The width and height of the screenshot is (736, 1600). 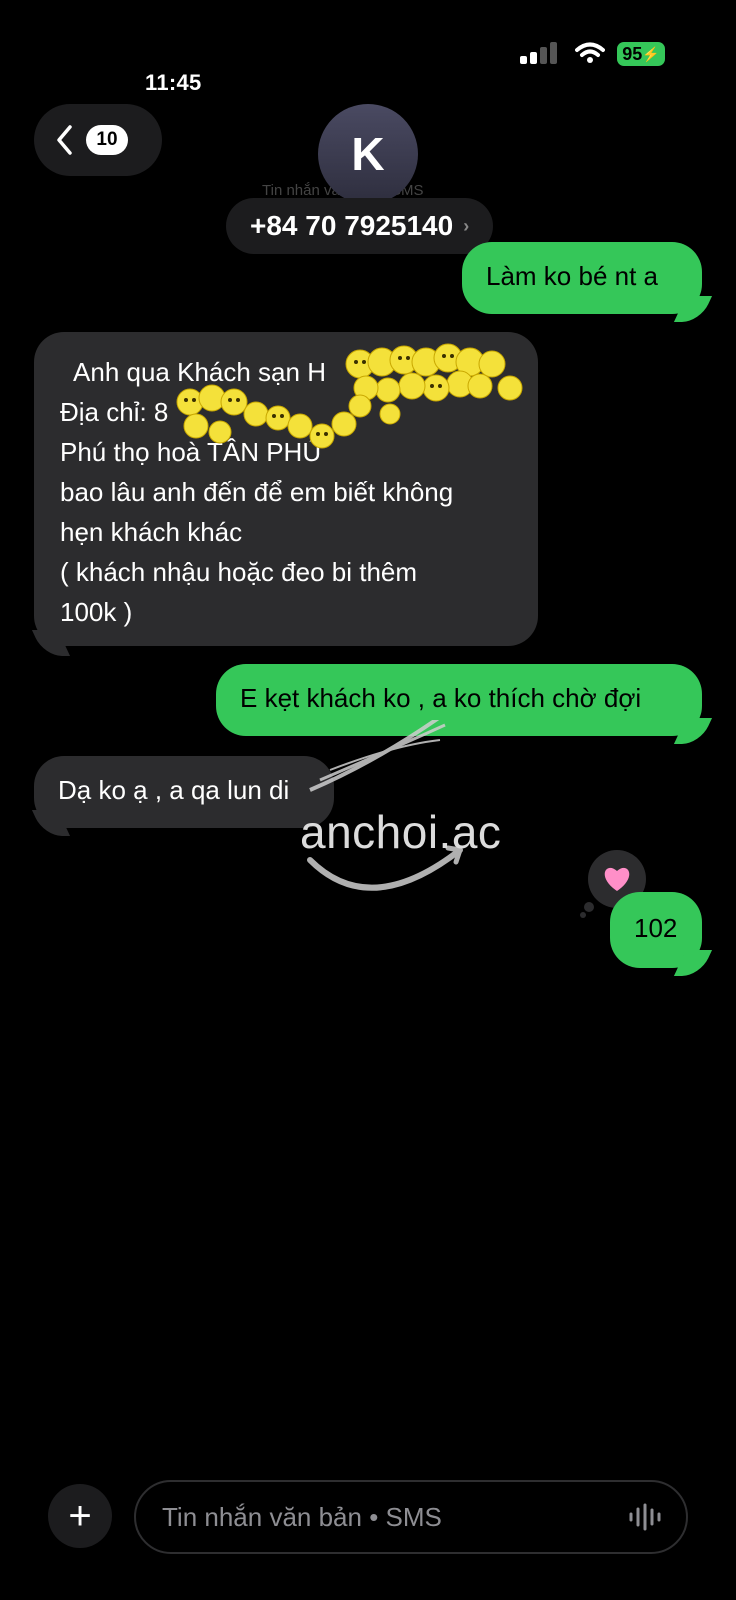 I want to click on unread-count-badge: 10, so click(x=107, y=140).